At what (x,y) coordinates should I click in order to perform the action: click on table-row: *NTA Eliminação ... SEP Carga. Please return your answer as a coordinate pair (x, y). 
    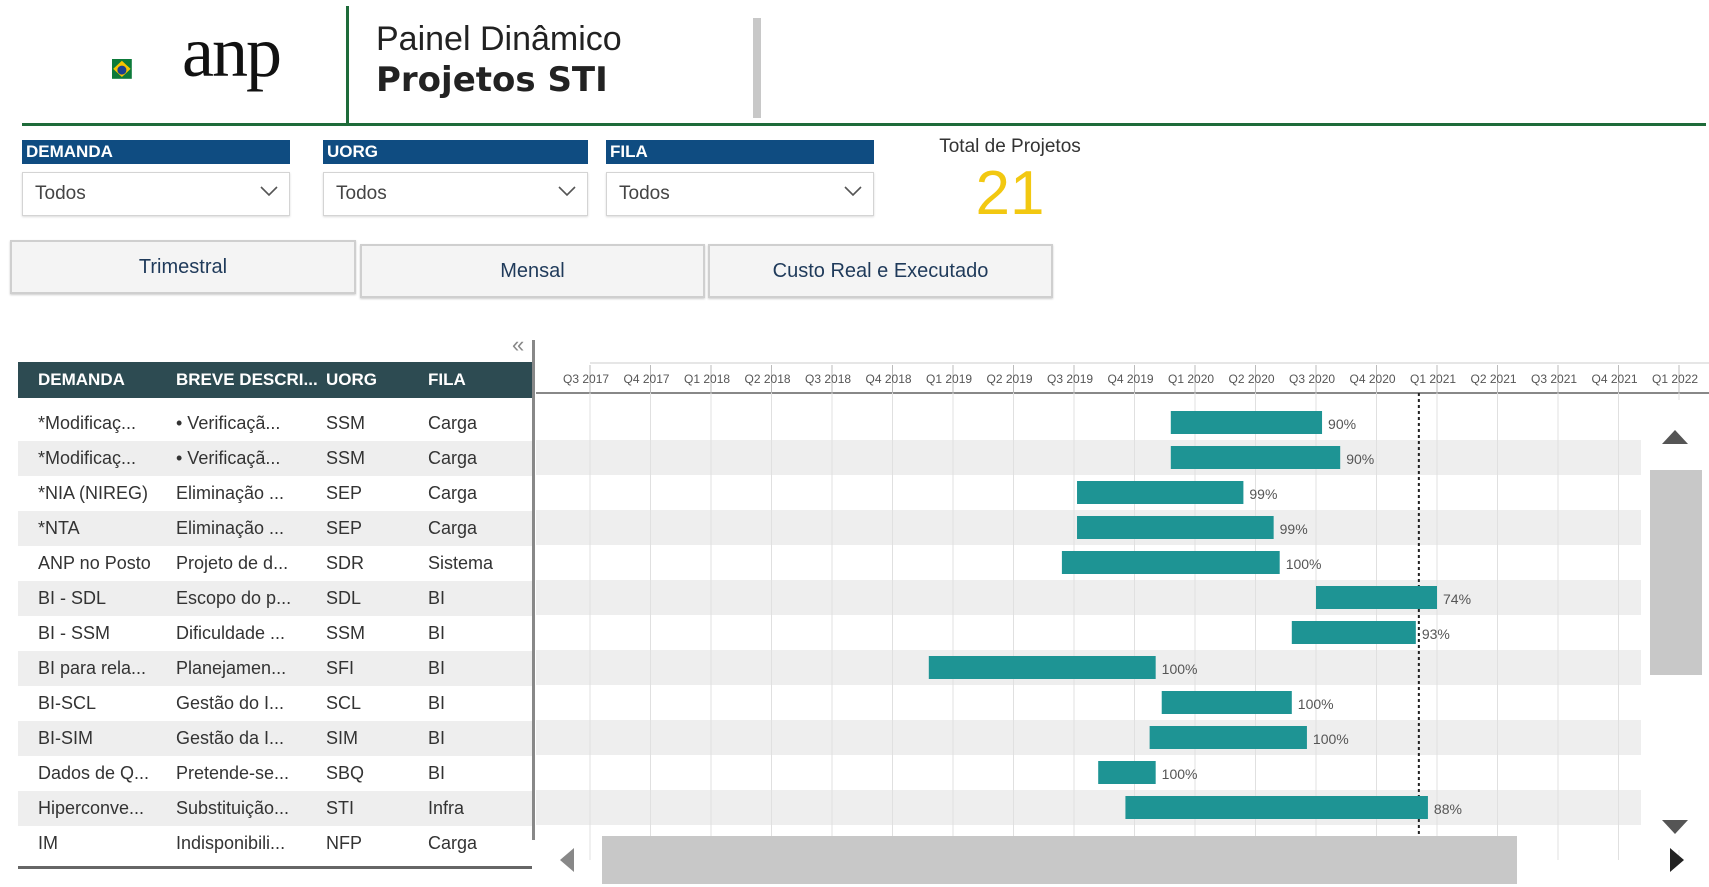
    Looking at the image, I should click on (275, 528).